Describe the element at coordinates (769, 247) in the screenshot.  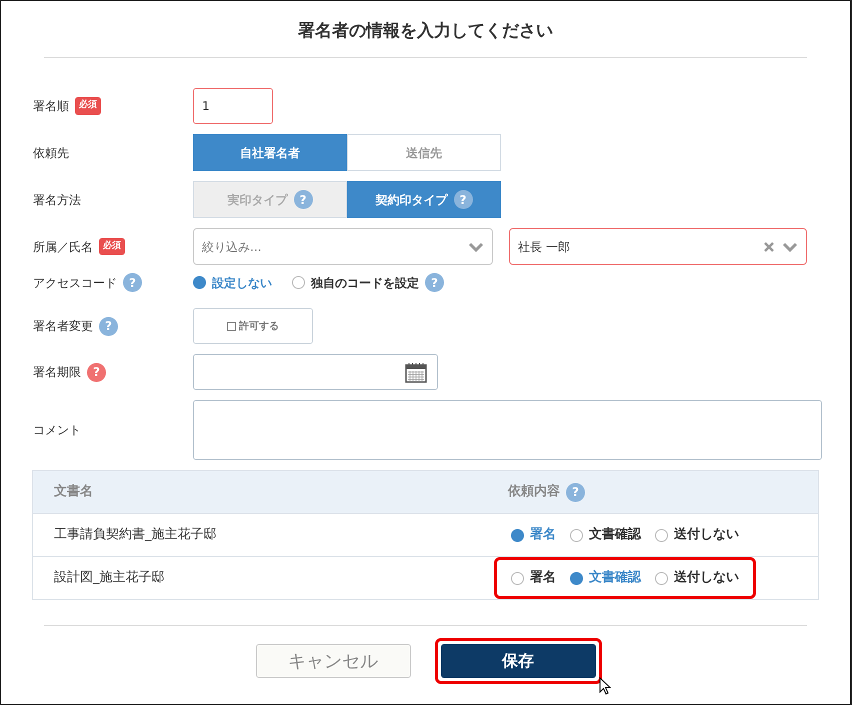
I see `clear-icon` at that location.